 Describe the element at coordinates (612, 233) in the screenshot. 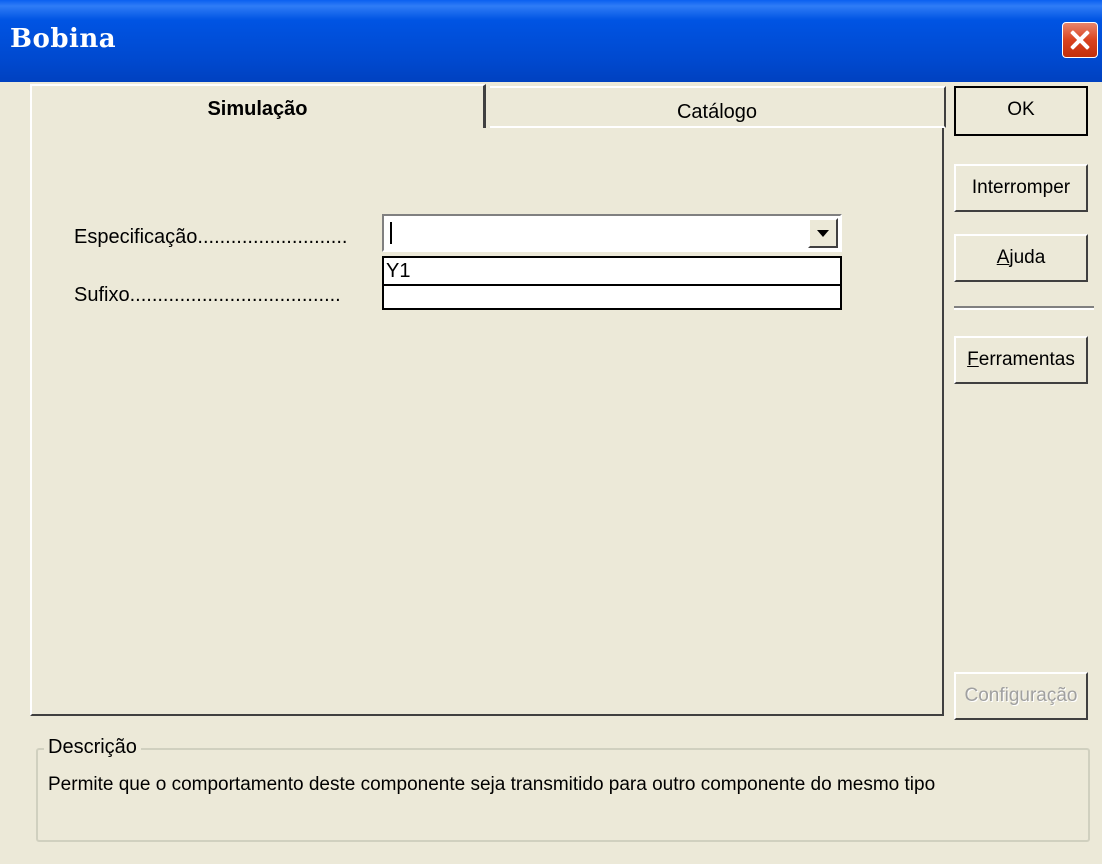

I see `especificacao-combobox` at that location.